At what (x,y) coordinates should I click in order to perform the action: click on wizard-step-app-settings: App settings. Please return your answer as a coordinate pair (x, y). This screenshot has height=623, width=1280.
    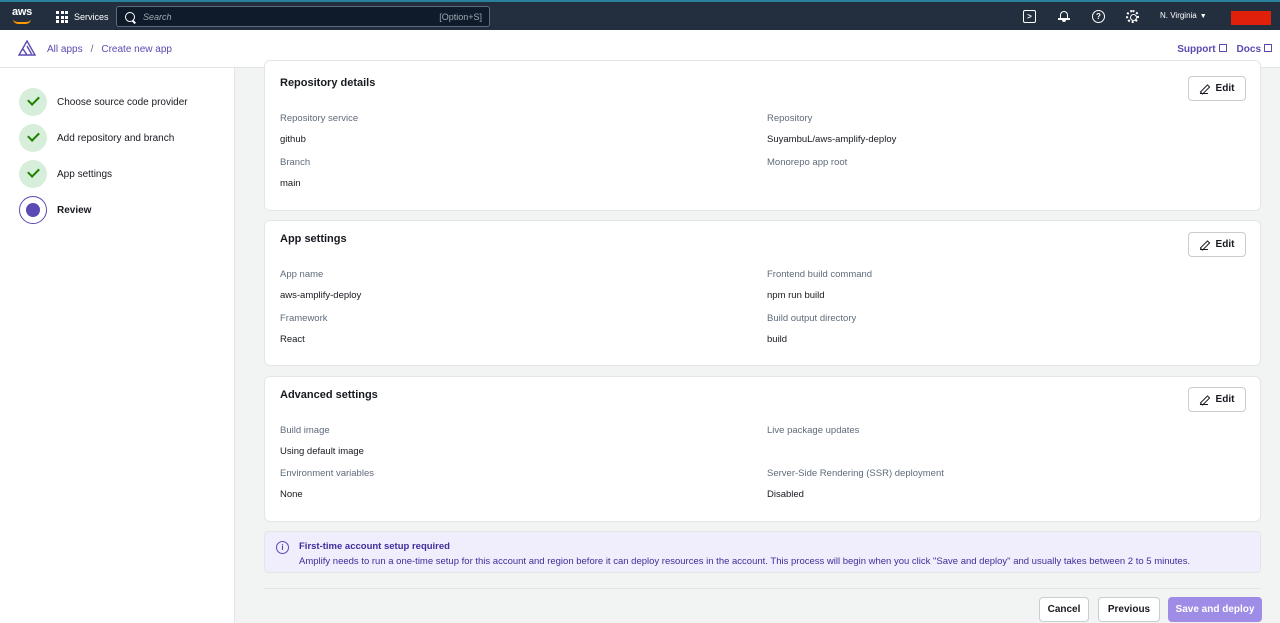
    Looking at the image, I should click on (65, 174).